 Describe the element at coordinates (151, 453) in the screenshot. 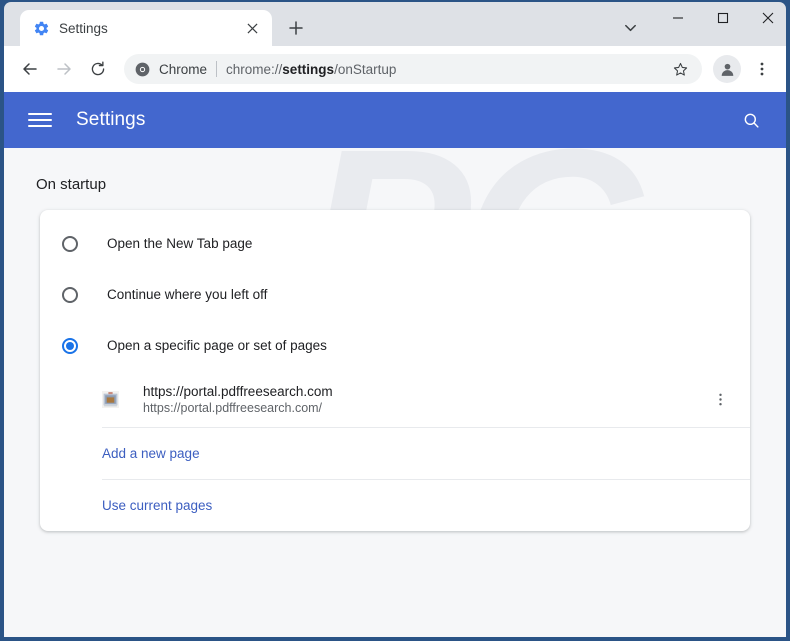

I see `add-new-page-link: Add a new page` at that location.